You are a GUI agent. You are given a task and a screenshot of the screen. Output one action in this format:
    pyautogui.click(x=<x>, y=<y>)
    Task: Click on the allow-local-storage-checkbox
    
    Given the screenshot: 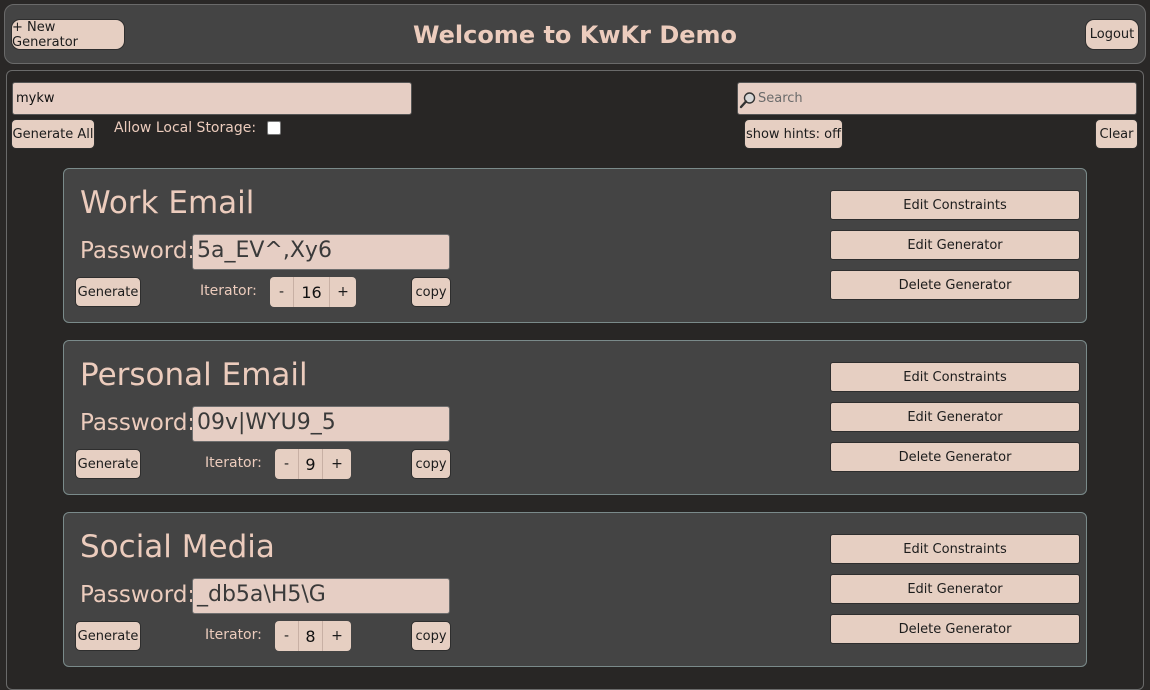 What is the action you would take?
    pyautogui.click(x=274, y=128)
    